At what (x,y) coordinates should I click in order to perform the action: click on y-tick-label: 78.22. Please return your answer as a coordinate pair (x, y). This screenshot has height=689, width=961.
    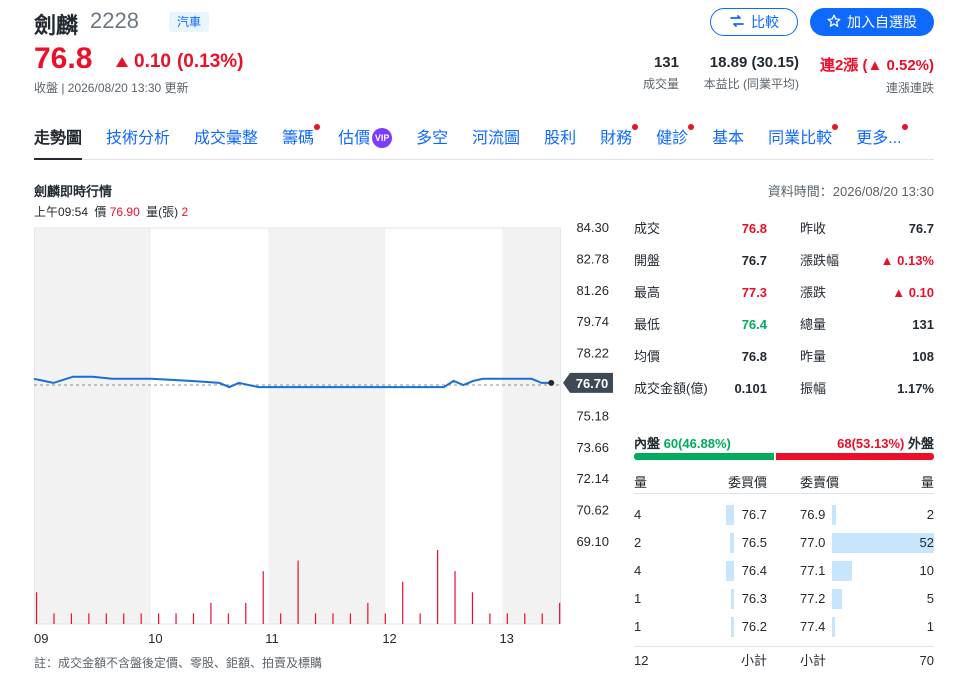
    Looking at the image, I should click on (592, 353).